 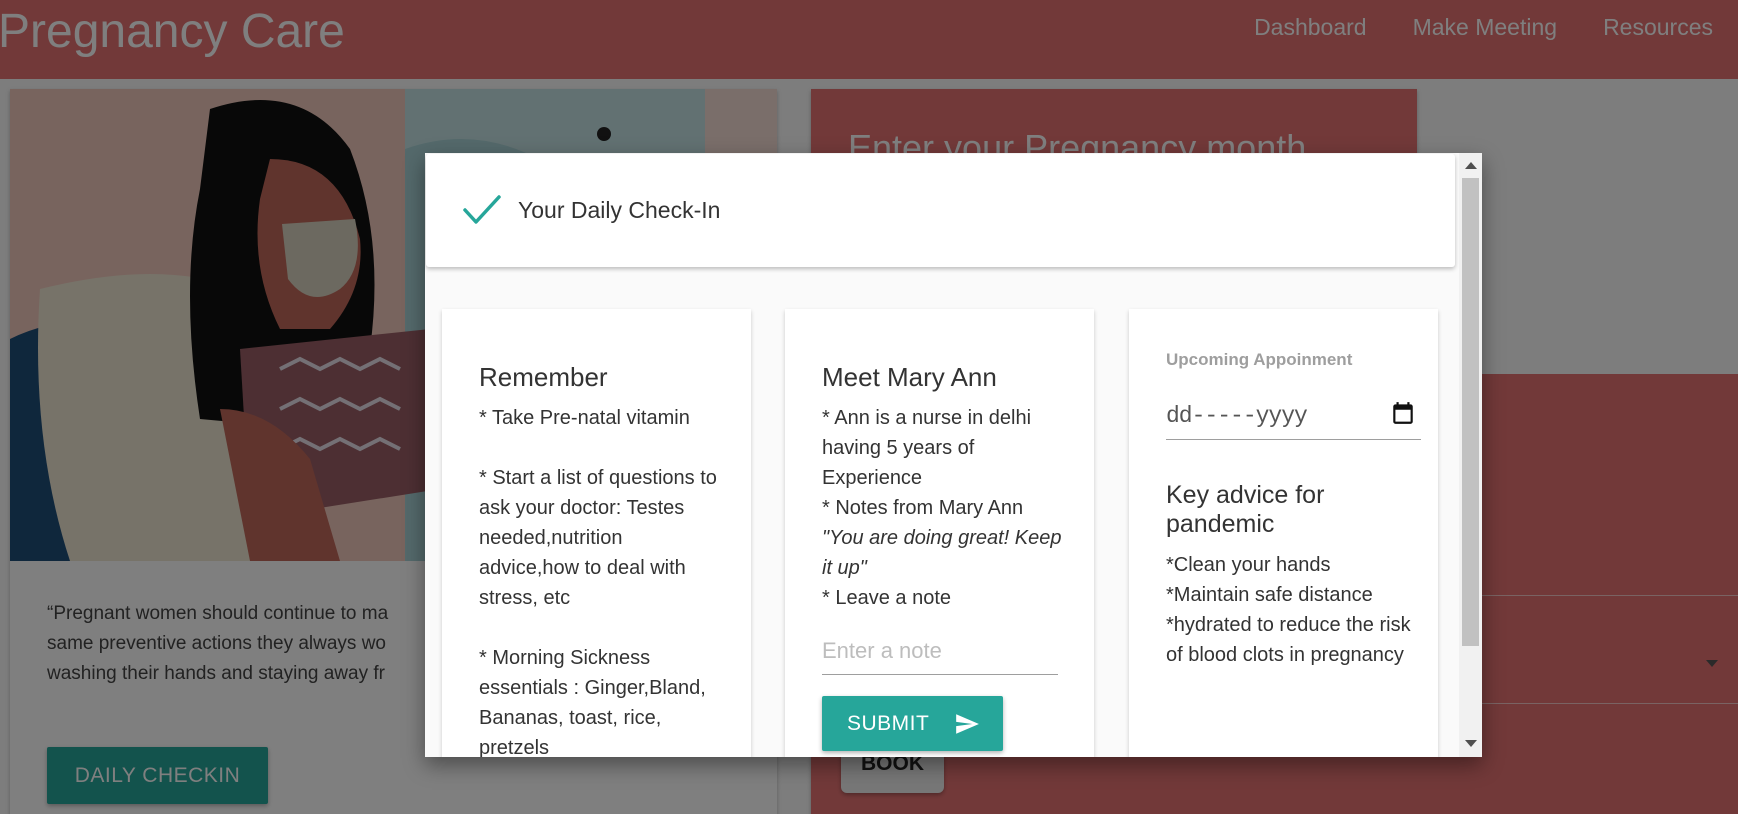 What do you see at coordinates (1259, 359) in the screenshot?
I see `upcoming-appointment-label: Upcoming Appoinment` at bounding box center [1259, 359].